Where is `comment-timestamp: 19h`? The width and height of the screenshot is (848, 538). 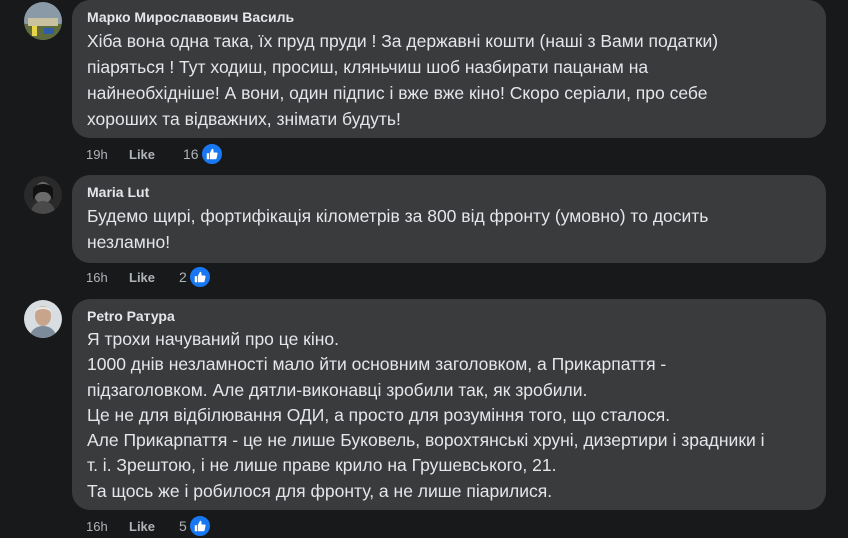
comment-timestamp: 19h is located at coordinates (107, 154).